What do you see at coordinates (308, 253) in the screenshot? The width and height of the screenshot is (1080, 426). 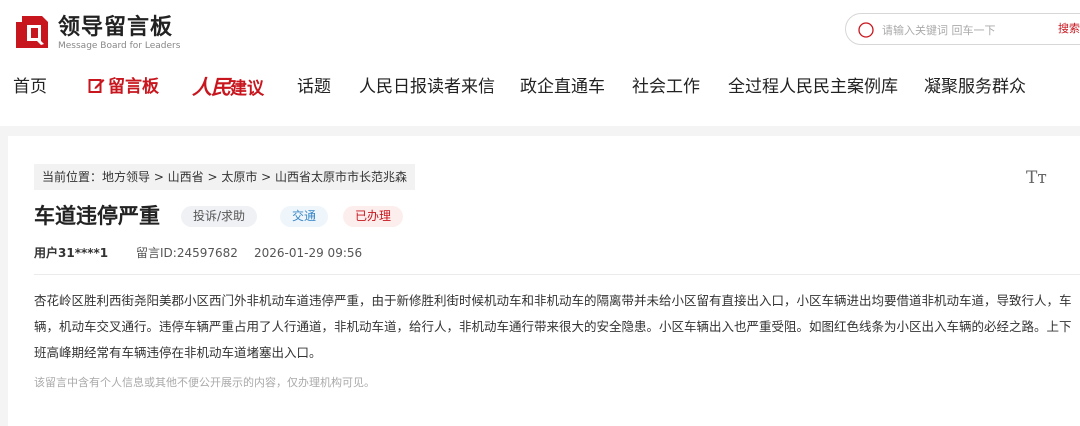 I see `message-date: 2026-01-29 09:56` at bounding box center [308, 253].